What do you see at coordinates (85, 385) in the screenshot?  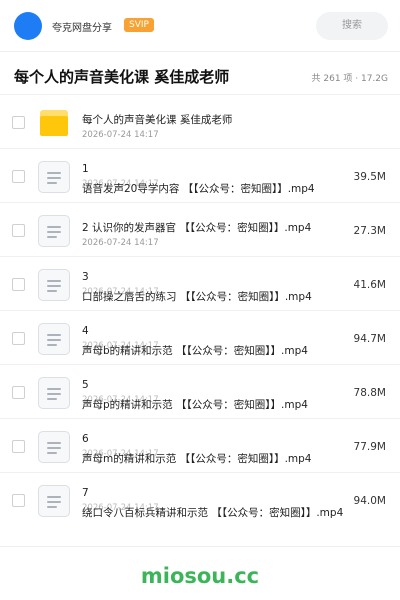 I see `item-index: 5` at bounding box center [85, 385].